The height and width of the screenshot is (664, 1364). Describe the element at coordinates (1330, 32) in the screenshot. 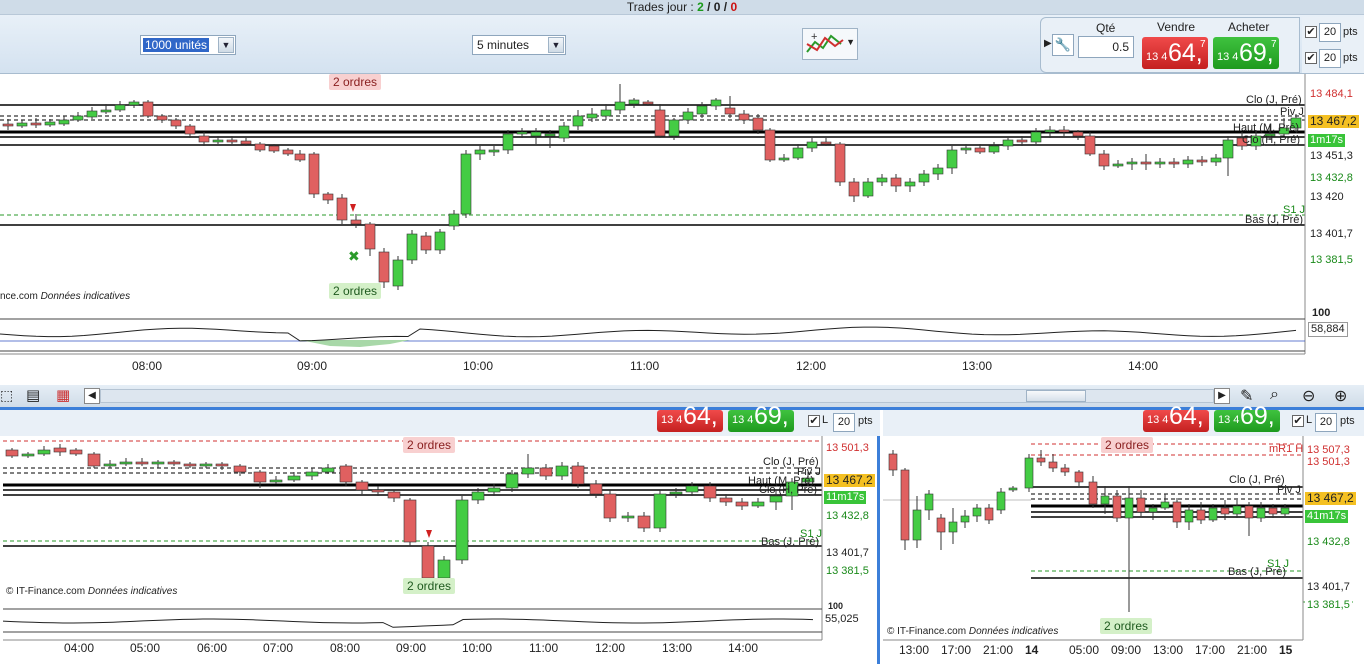

I see `stop-pts-input: 20` at that location.